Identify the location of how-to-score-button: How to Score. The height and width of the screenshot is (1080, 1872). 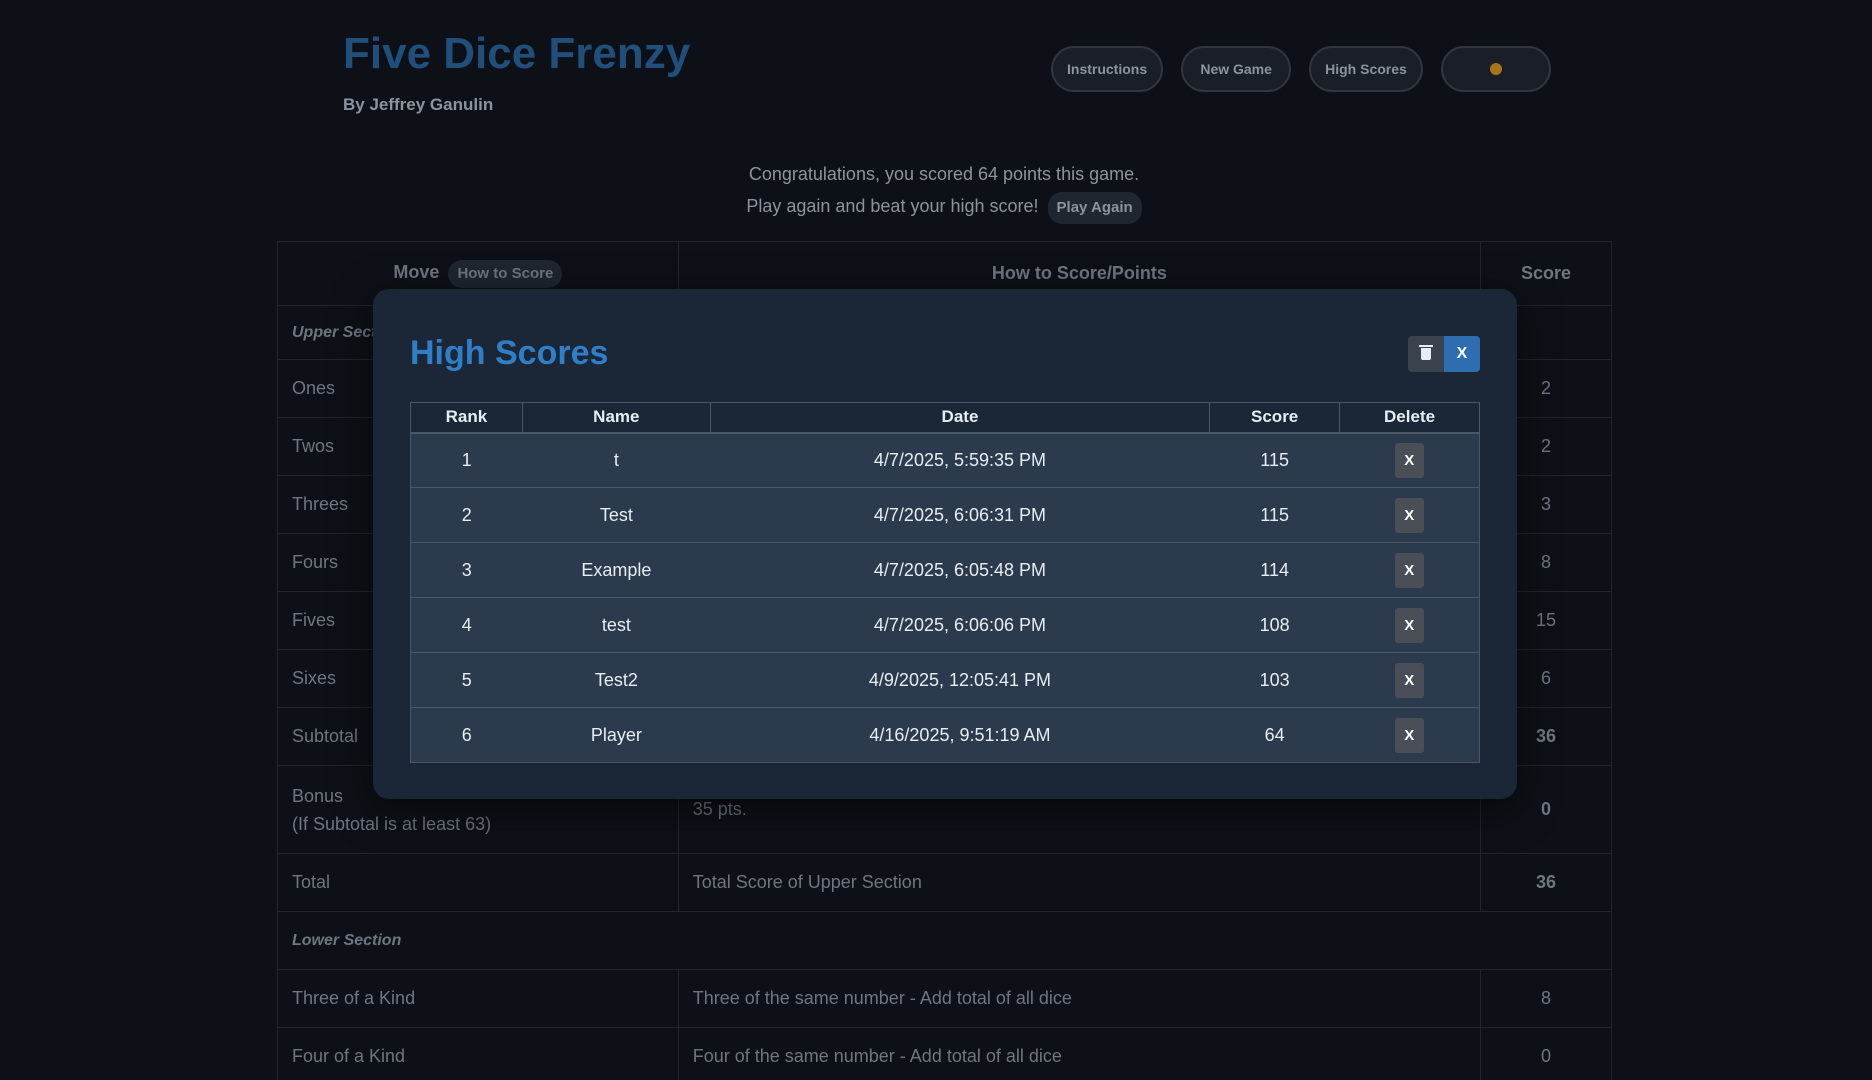
(505, 273).